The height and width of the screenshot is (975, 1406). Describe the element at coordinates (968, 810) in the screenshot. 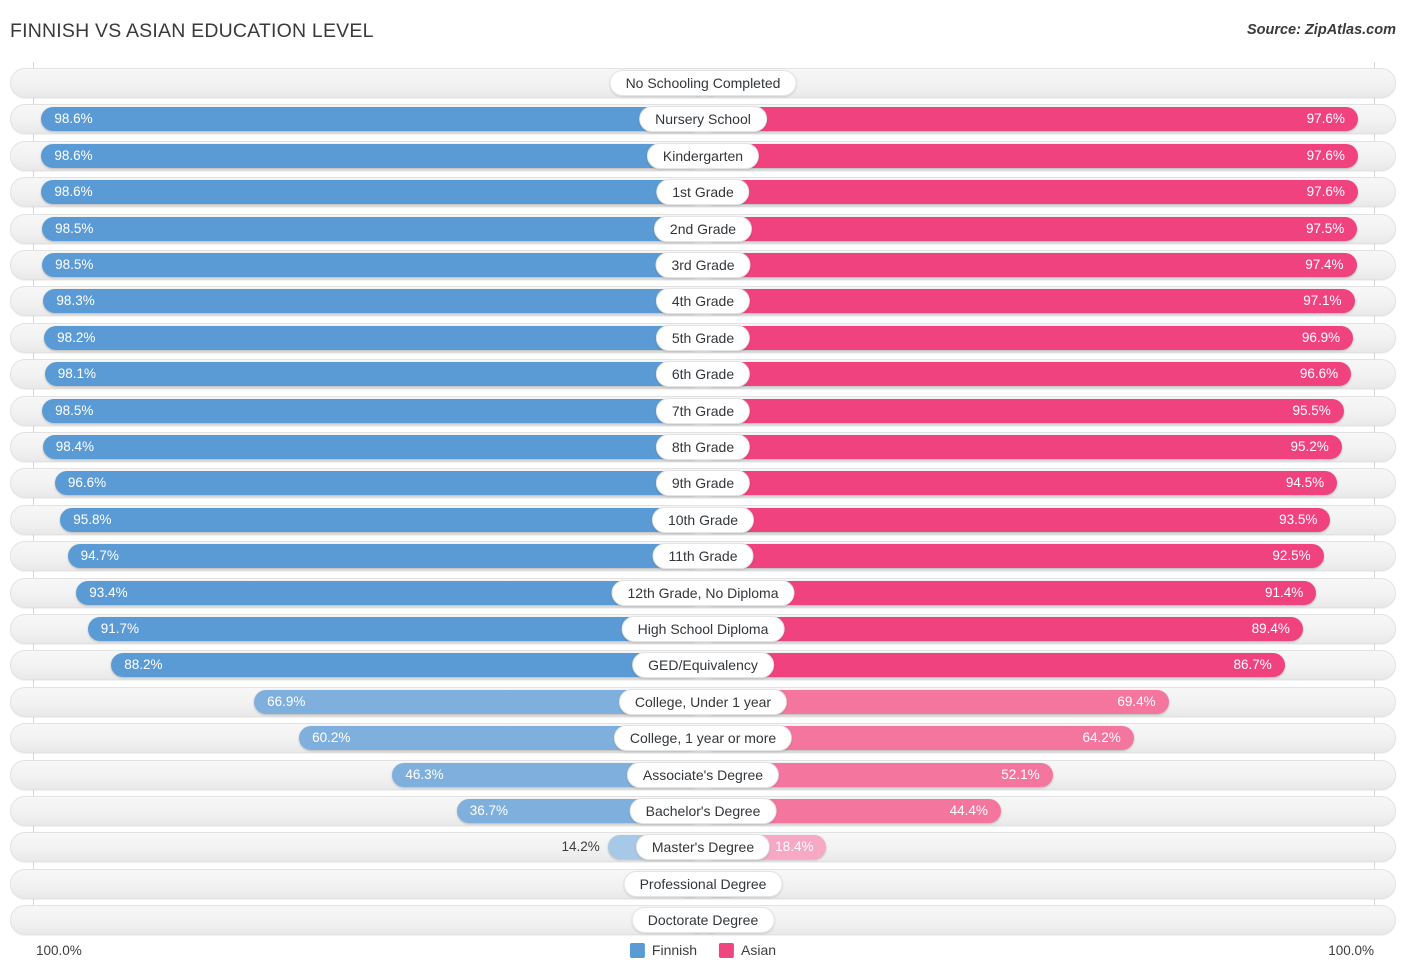

I see `bar-value-asian: 44.4%` at that location.